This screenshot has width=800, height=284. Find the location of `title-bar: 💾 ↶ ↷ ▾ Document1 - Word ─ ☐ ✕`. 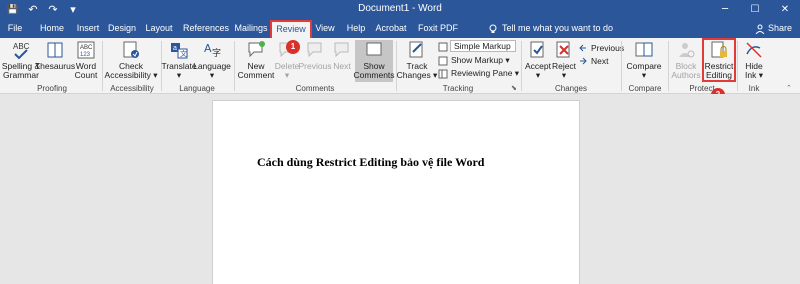

title-bar: 💾 ↶ ↷ ▾ Document1 - Word ─ ☐ ✕ is located at coordinates (400, 9).